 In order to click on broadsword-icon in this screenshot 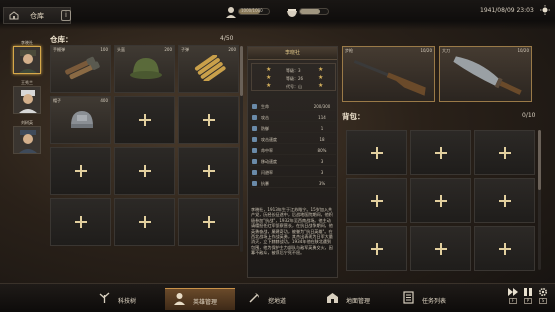, I will do `click(487, 75)`.